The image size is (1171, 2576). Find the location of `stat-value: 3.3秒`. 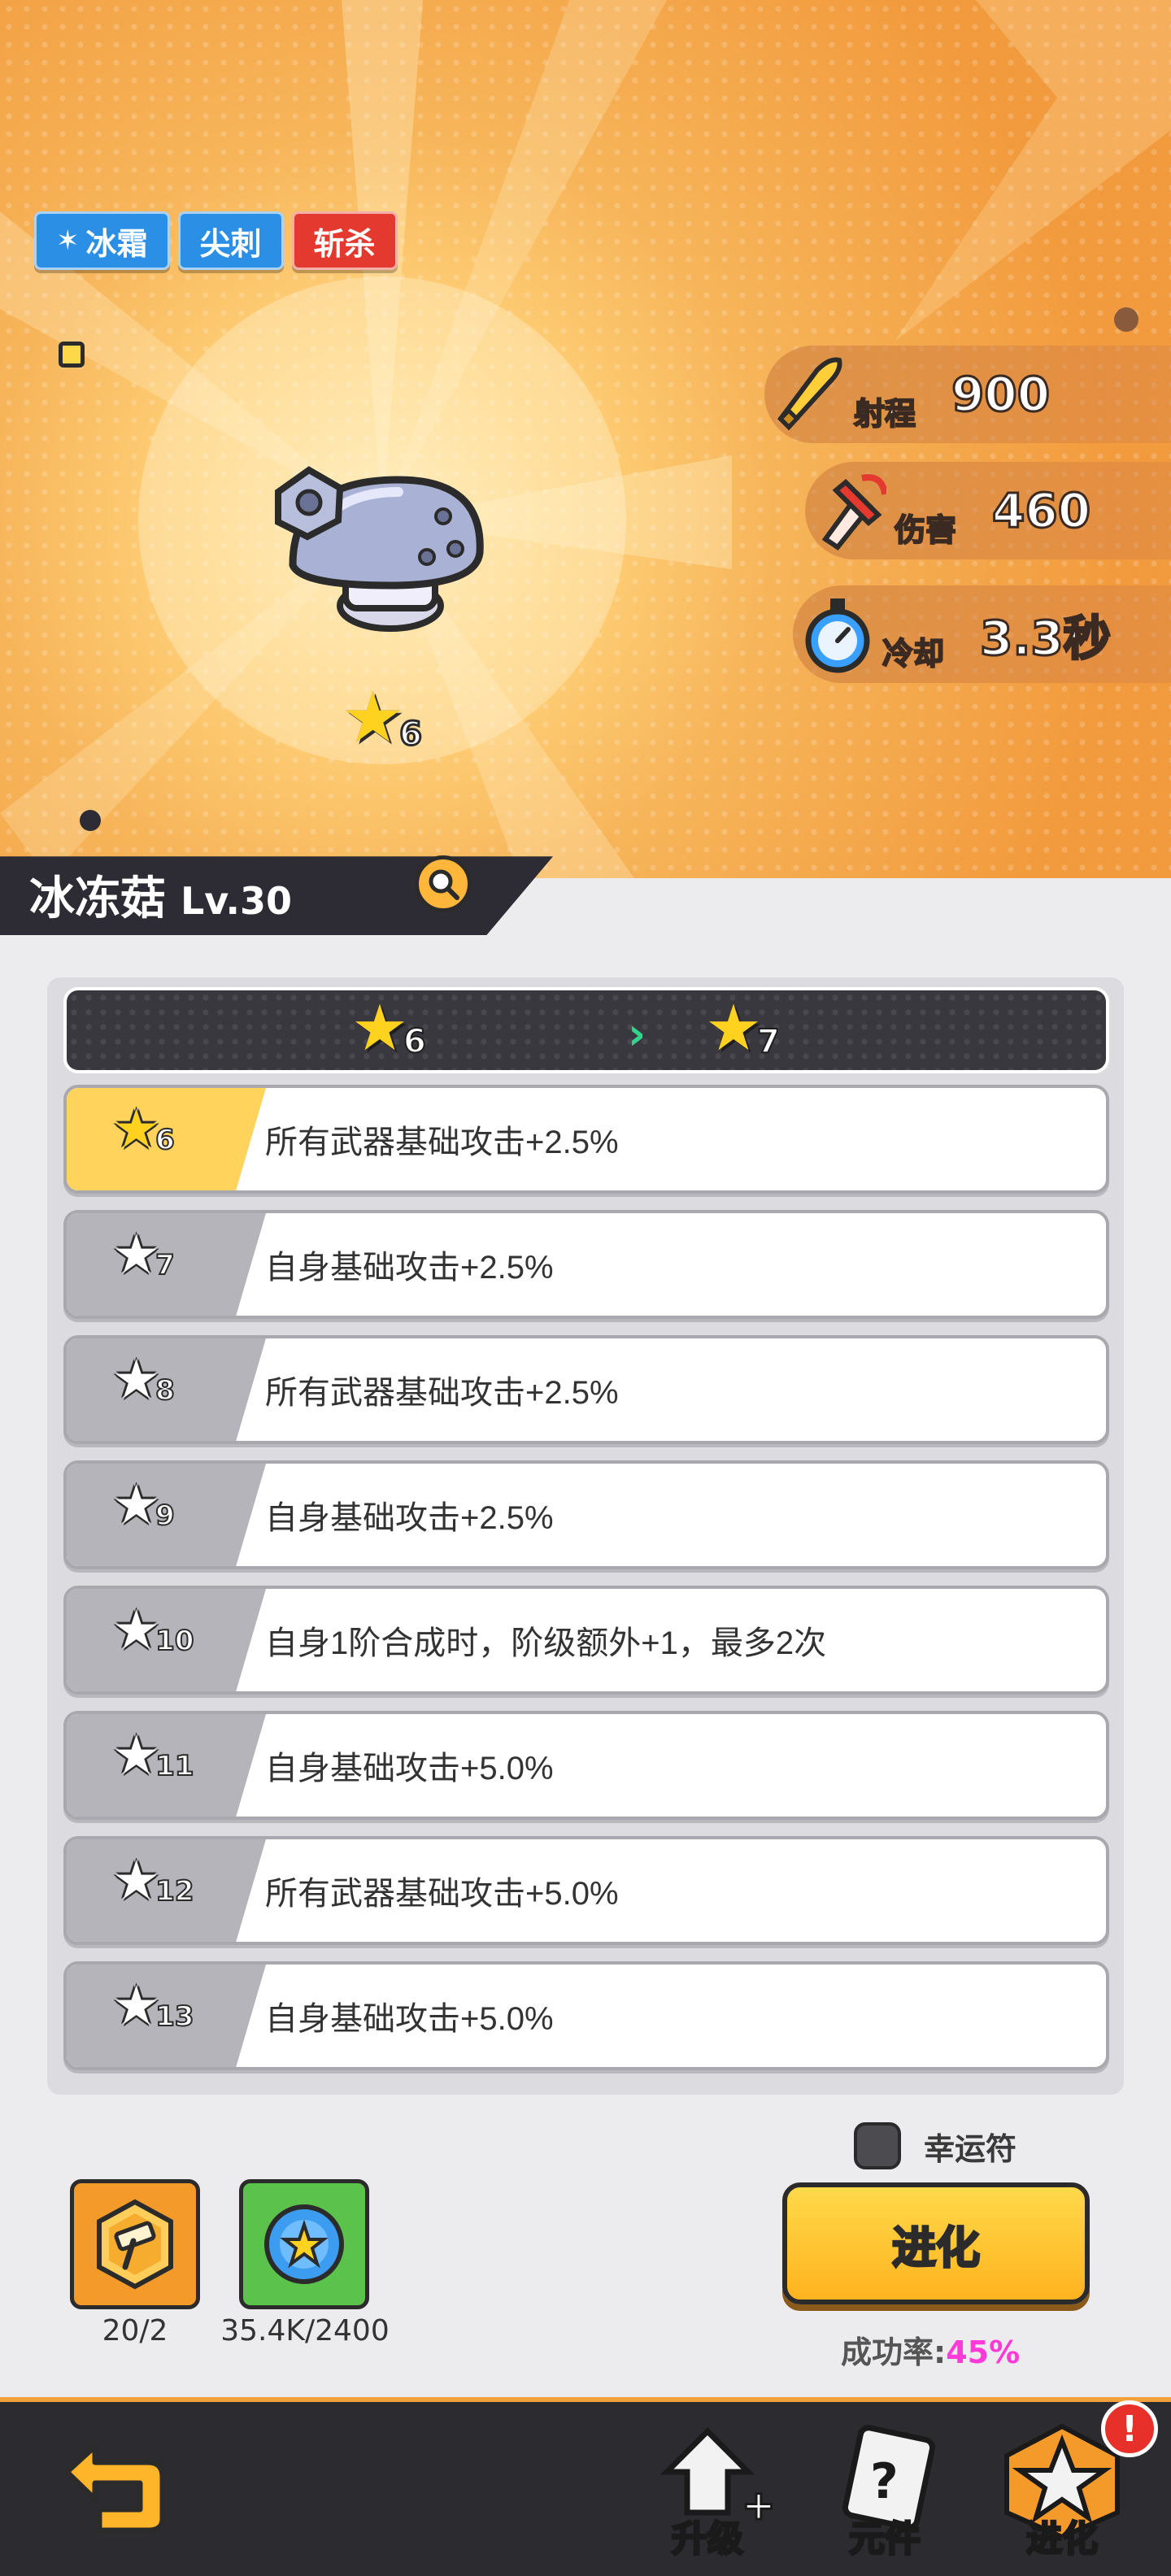

stat-value: 3.3秒 is located at coordinates (1045, 639).